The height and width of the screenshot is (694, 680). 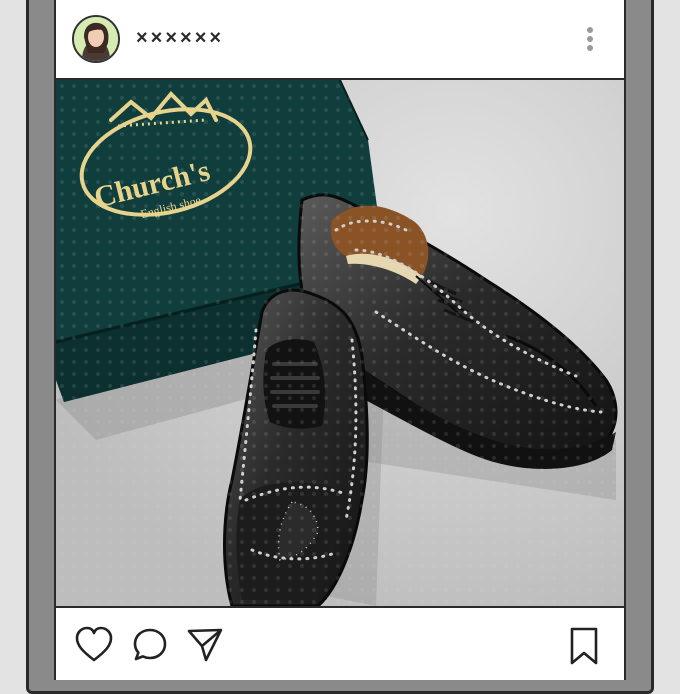 I want to click on send-icon, so click(x=205, y=647).